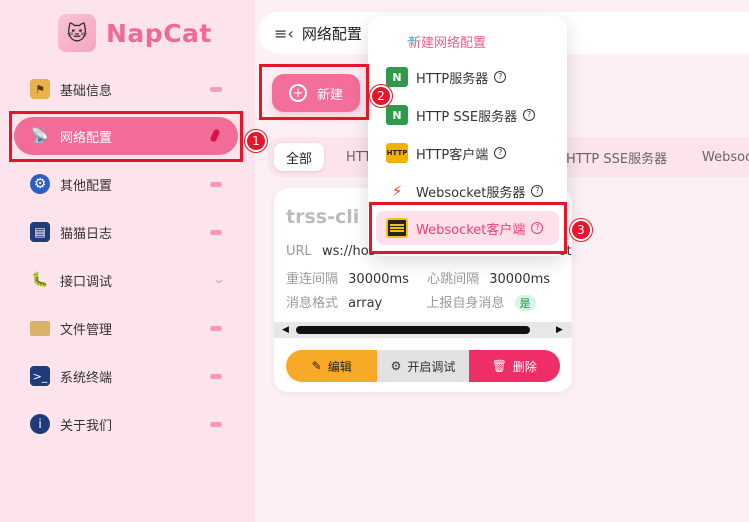 Image resolution: width=749 pixels, height=522 pixels. What do you see at coordinates (397, 228) in the screenshot?
I see `websocket-client-icon` at bounding box center [397, 228].